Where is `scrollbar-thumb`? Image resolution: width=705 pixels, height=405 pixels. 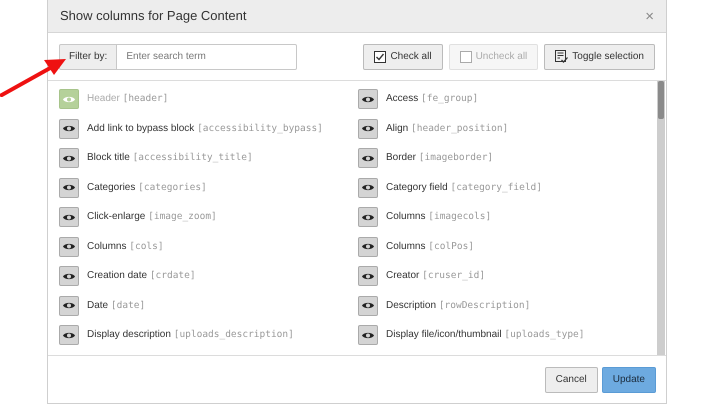 scrollbar-thumb is located at coordinates (661, 100).